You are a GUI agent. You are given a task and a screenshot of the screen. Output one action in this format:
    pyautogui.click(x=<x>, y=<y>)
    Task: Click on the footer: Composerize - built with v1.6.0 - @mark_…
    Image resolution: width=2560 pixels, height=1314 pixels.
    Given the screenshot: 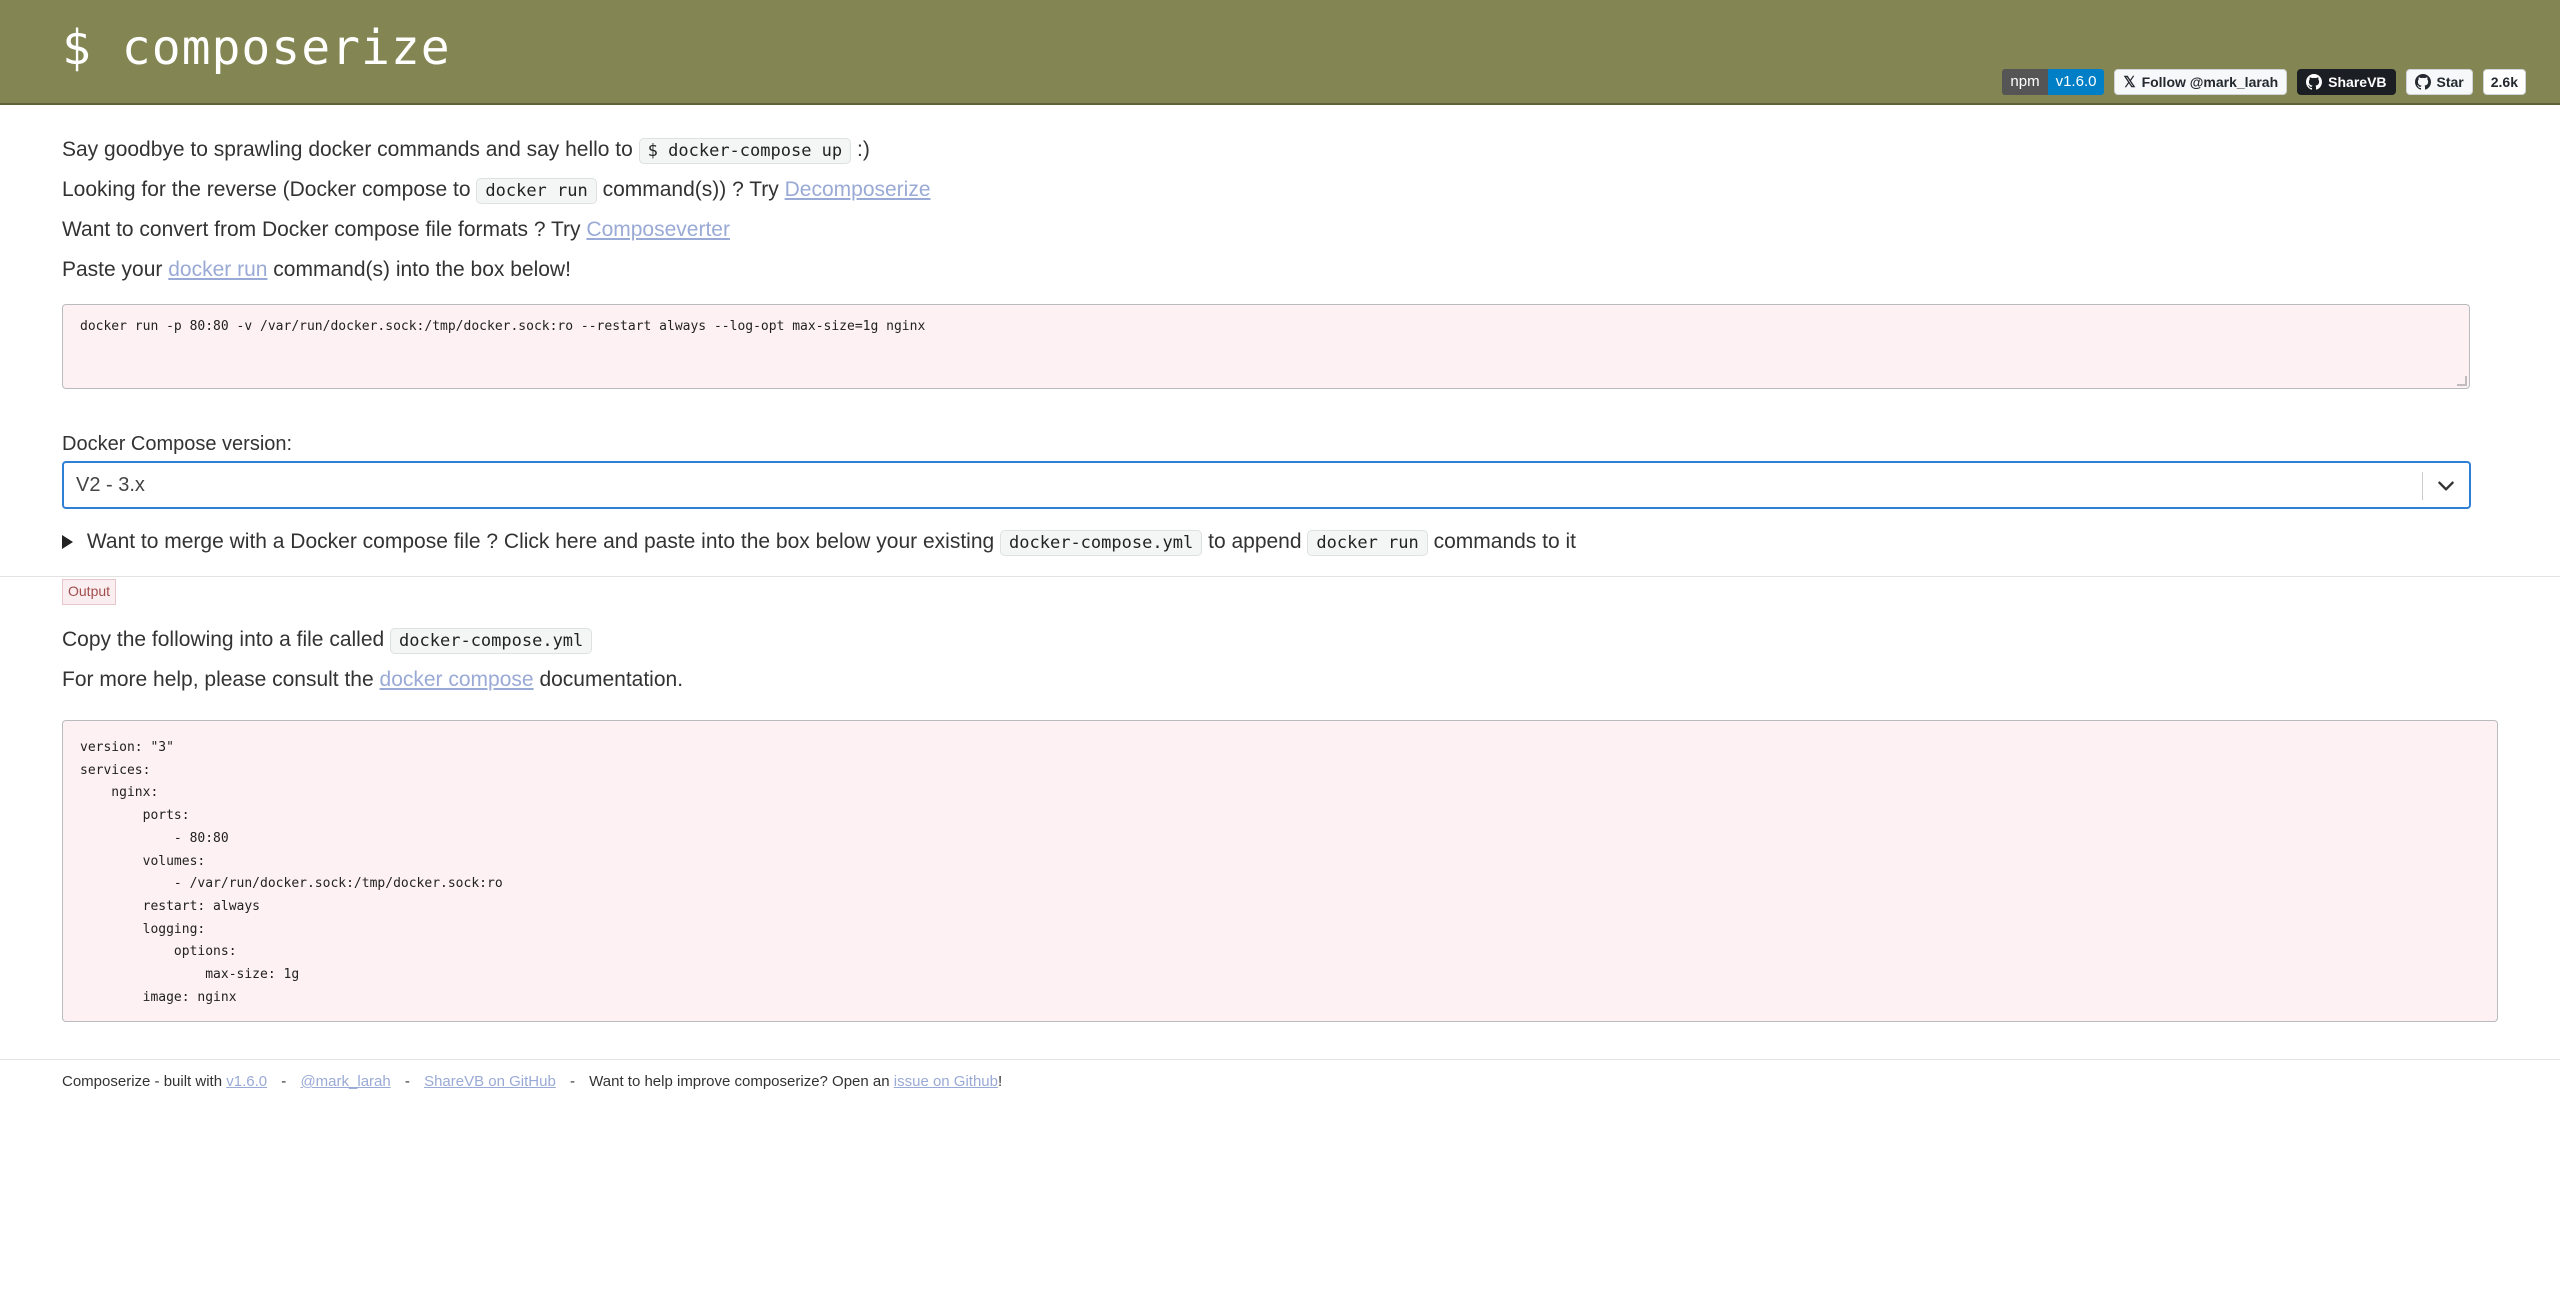 What is the action you would take?
    pyautogui.click(x=532, y=1081)
    